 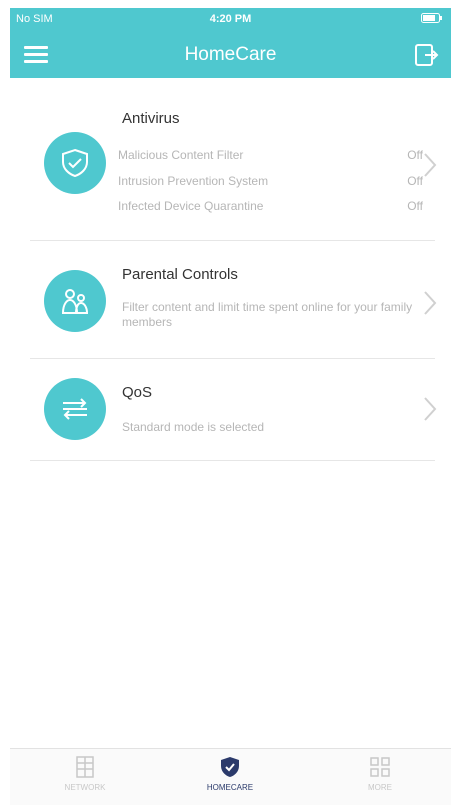 What do you see at coordinates (380, 767) in the screenshot?
I see `more-grid-icon` at bounding box center [380, 767].